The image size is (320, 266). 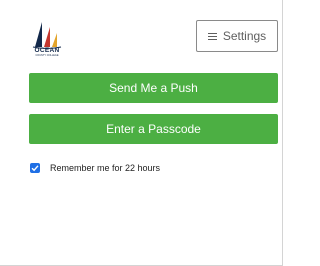 I want to click on send-push-button: Send Me a Push, so click(x=153, y=88).